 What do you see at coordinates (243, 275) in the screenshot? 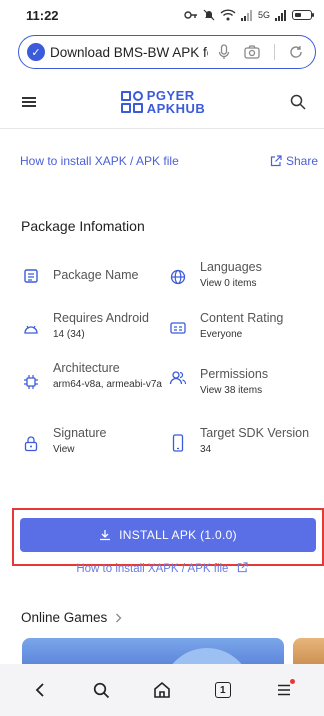
I see `info-languages: Languages View 0 items` at bounding box center [243, 275].